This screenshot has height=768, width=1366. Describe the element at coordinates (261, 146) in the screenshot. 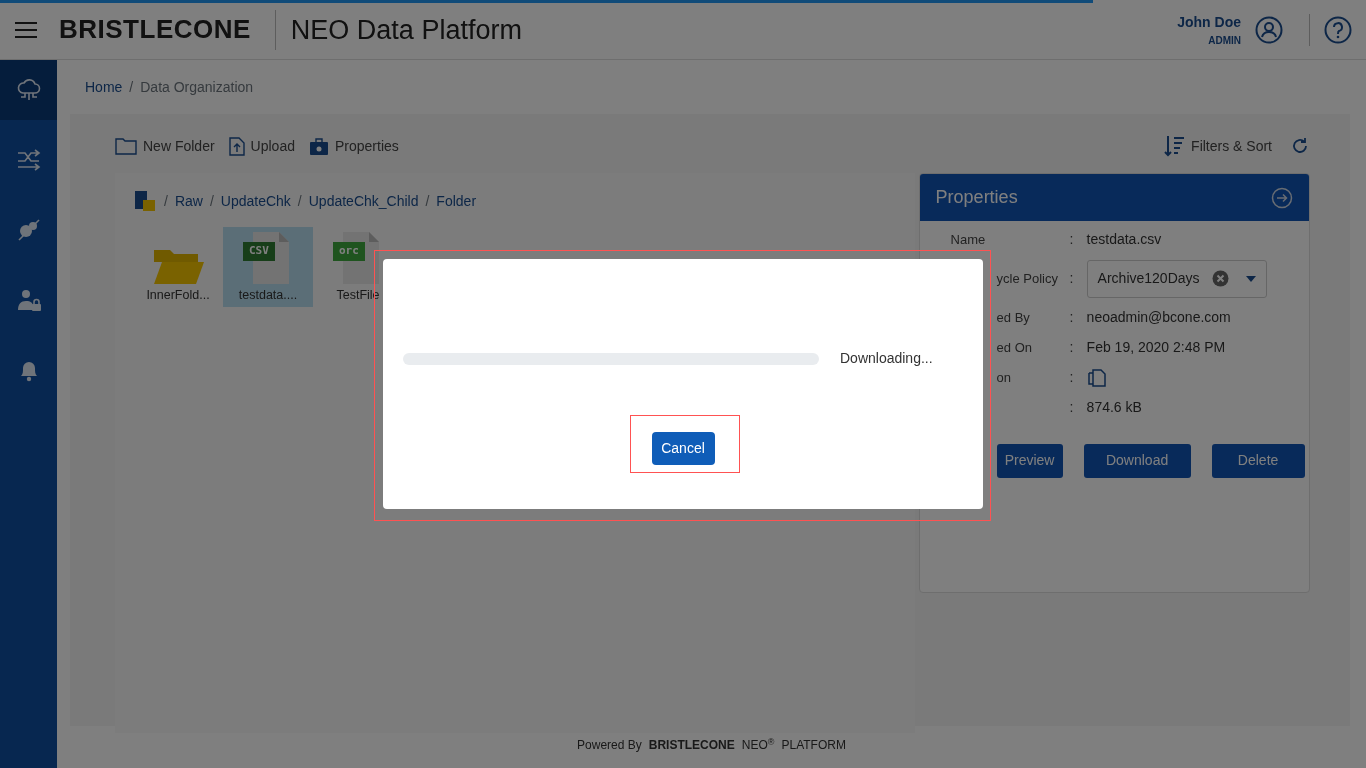

I see `toolbar-button: Upload` at that location.